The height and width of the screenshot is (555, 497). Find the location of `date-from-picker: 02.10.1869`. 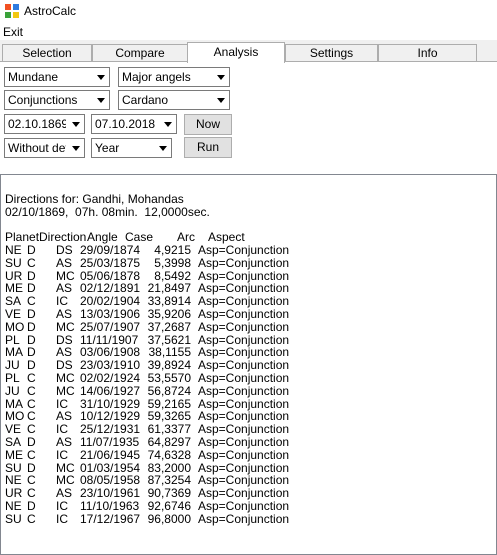

date-from-picker: 02.10.1869 is located at coordinates (44, 124).